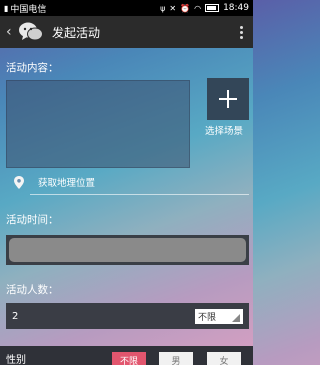  Describe the element at coordinates (224, 358) in the screenshot. I see `gender-female-button: 女` at that location.